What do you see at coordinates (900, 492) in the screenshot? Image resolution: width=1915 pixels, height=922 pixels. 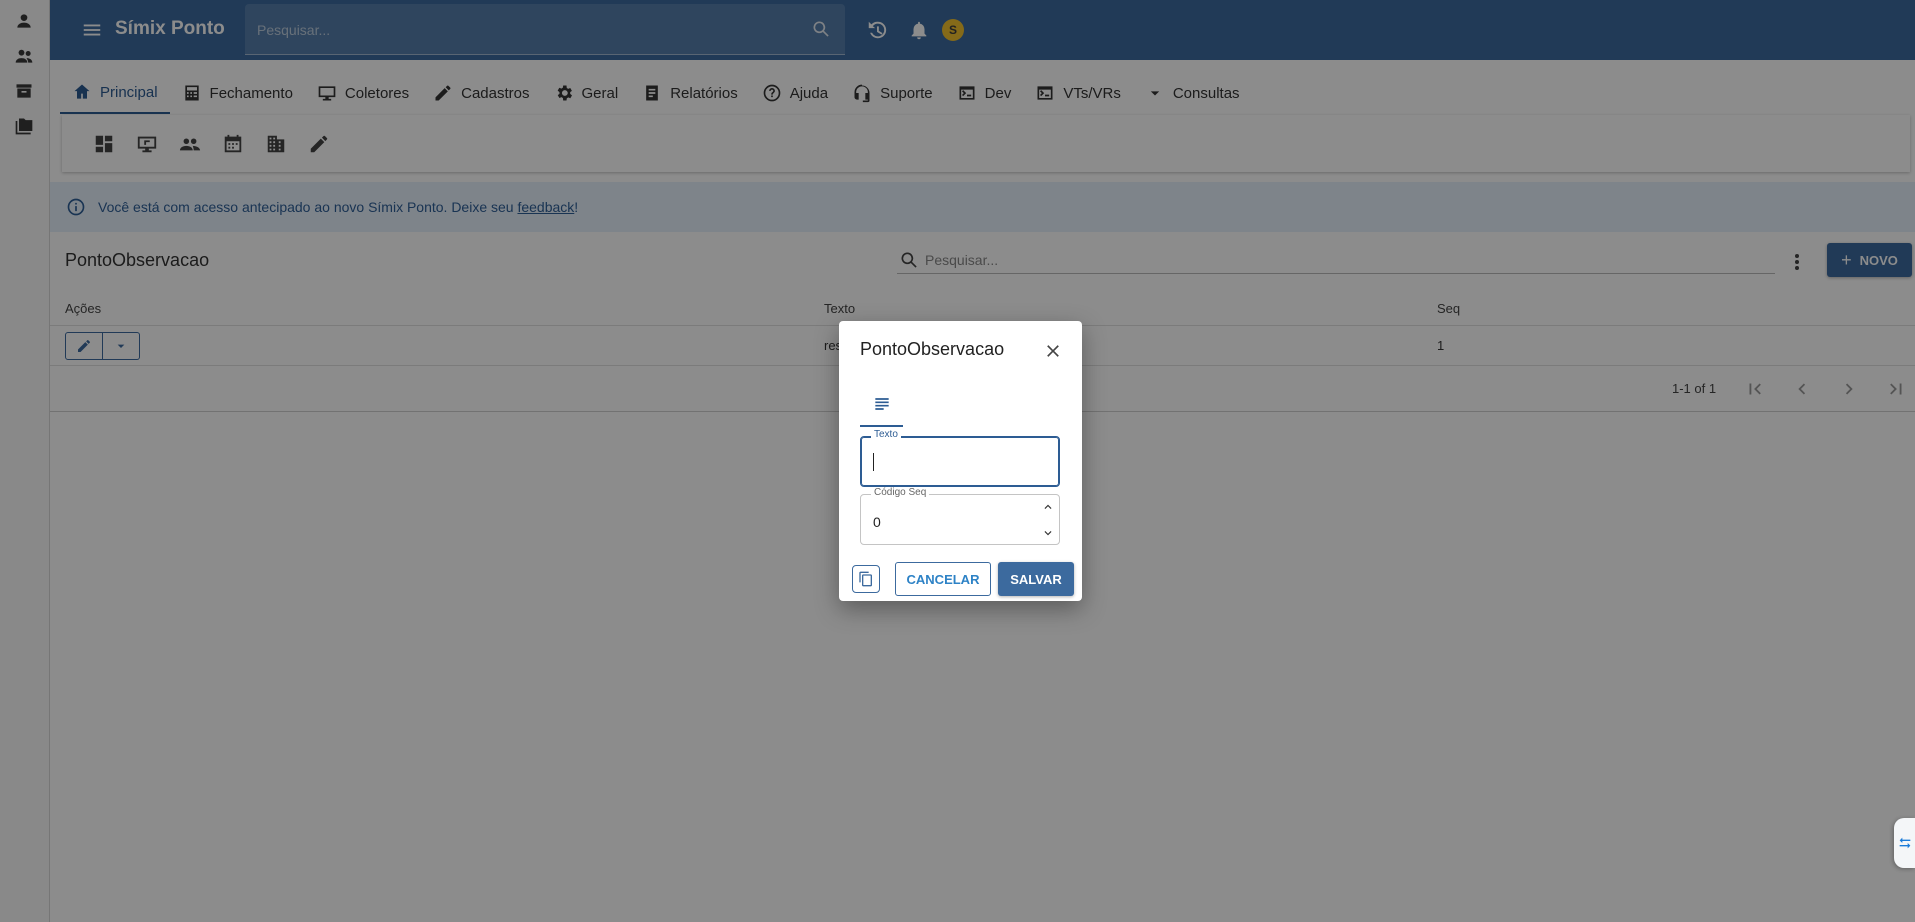 I see `codigo-seq-label: Código Seq` at bounding box center [900, 492].